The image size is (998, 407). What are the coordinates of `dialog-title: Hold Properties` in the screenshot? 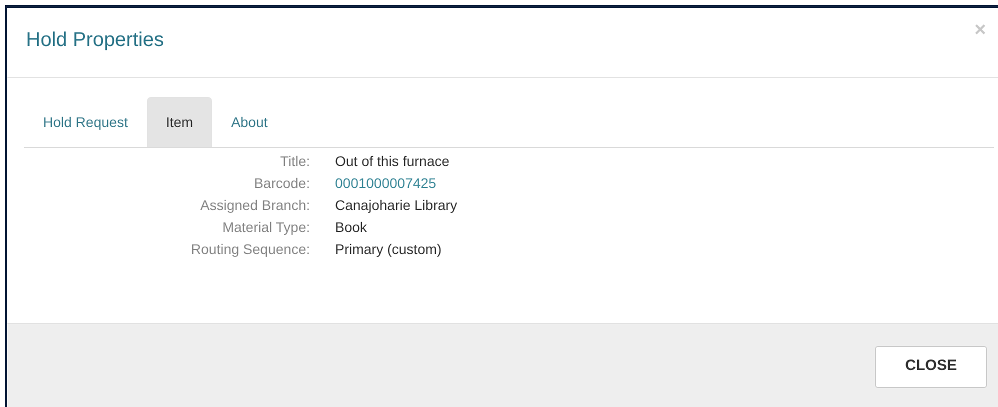 It's located at (95, 40).